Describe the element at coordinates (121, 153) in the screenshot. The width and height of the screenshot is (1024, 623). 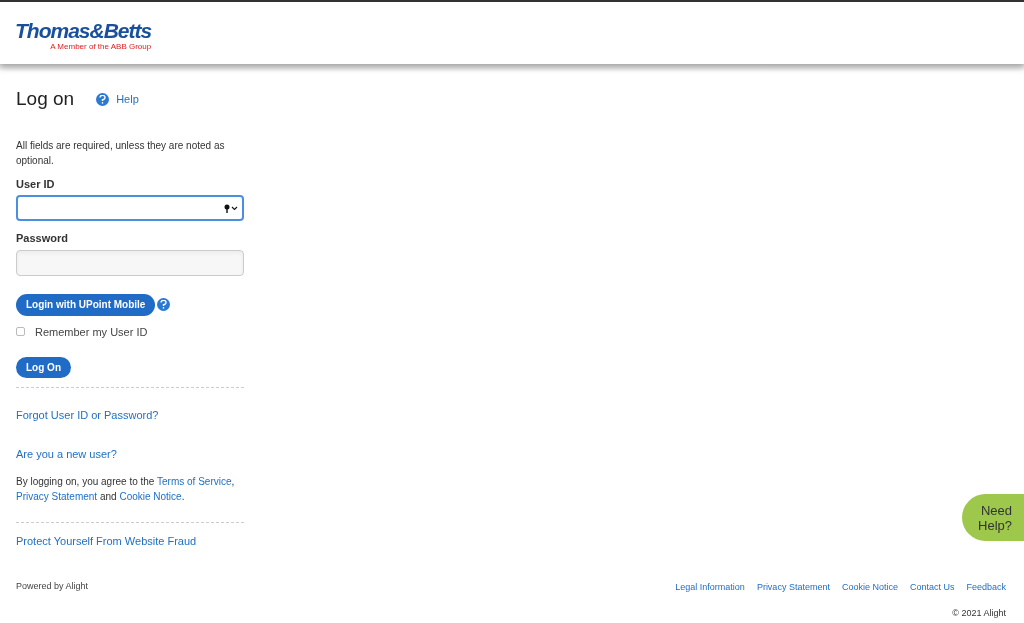
I see `instructions-text: All fields are required, unless they are noted as optional.` at that location.